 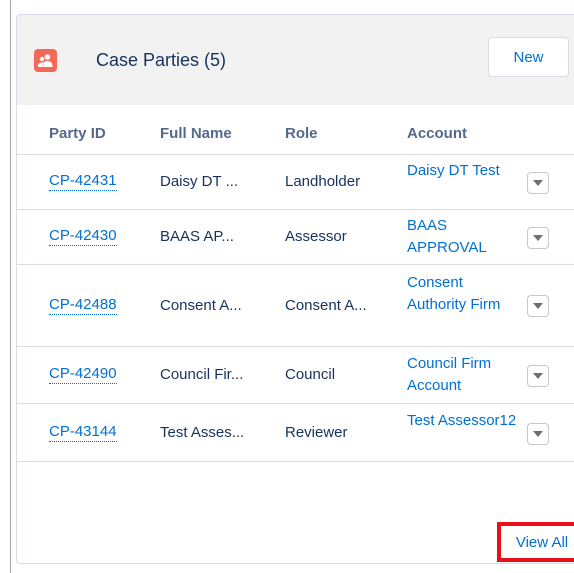 I want to click on column-header-account: Account, so click(x=437, y=133).